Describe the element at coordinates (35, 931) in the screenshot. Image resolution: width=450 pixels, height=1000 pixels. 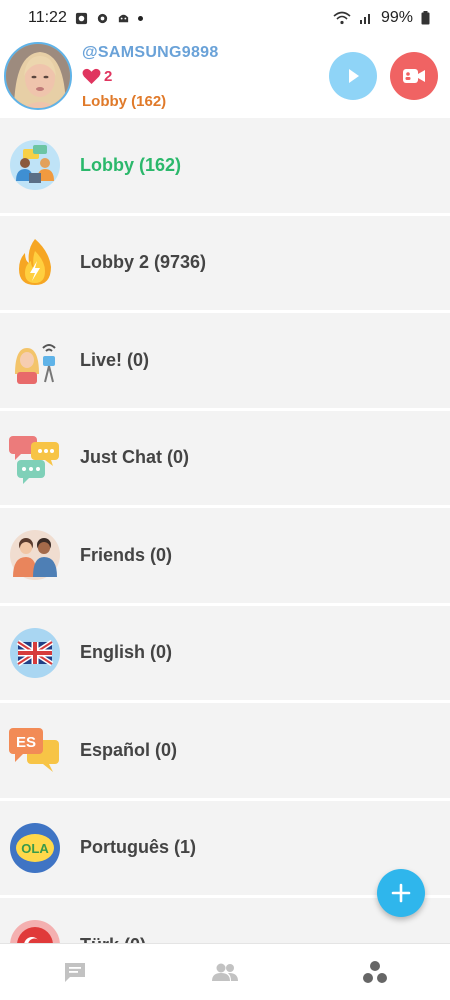
I see `turkey-flag-icon` at that location.